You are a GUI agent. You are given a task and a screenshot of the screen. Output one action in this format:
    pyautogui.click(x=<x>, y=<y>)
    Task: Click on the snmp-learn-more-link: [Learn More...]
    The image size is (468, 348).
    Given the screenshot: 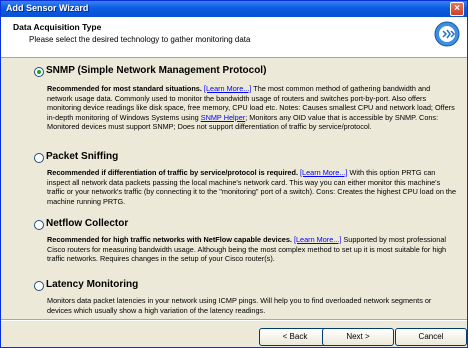 What is the action you would take?
    pyautogui.click(x=227, y=88)
    